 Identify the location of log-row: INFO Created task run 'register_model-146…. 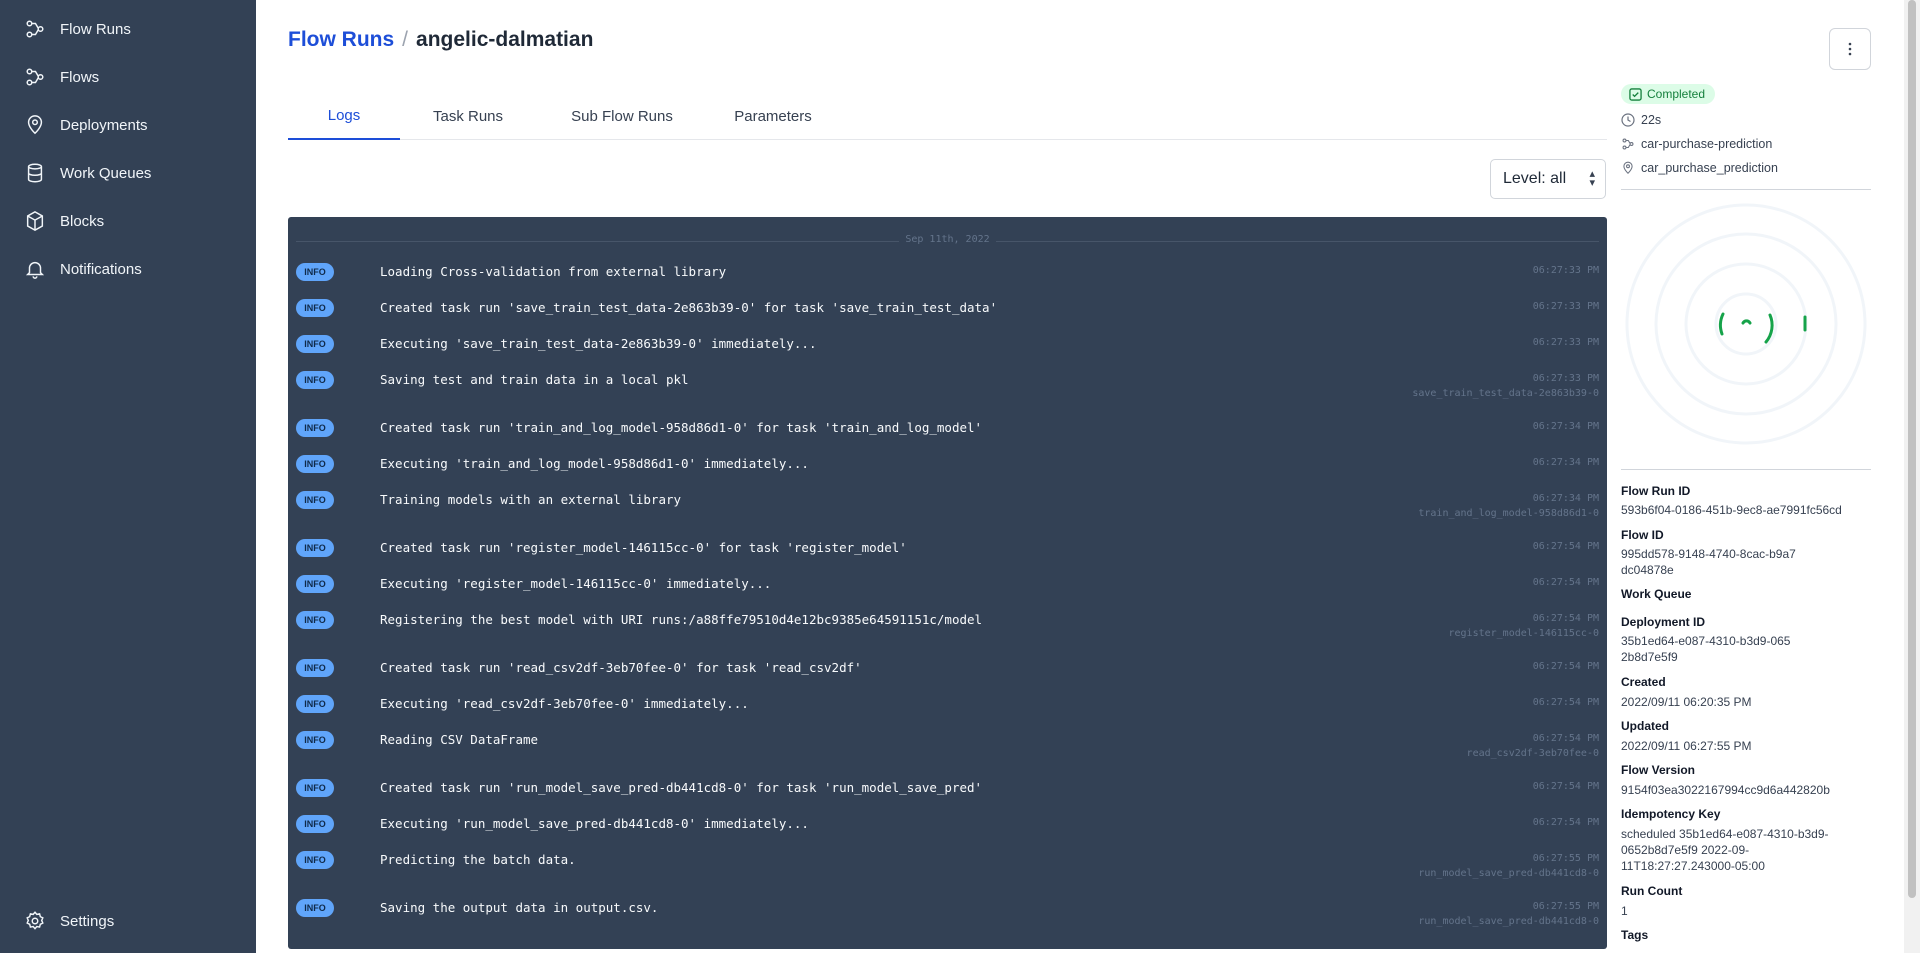
(947, 556).